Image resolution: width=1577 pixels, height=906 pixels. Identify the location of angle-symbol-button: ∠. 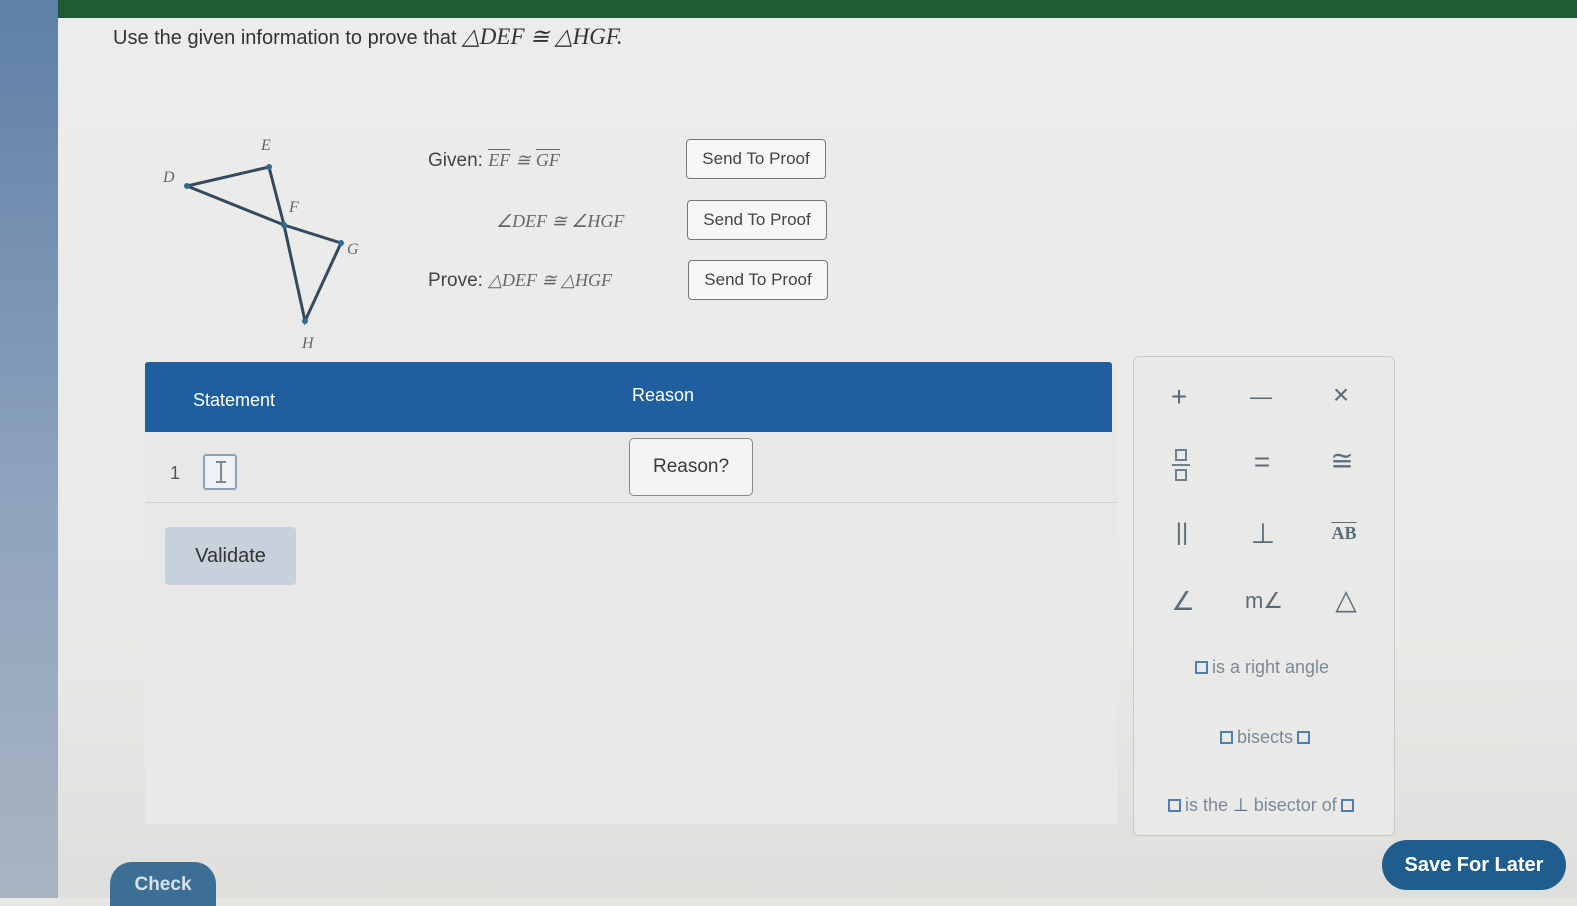
(1183, 601).